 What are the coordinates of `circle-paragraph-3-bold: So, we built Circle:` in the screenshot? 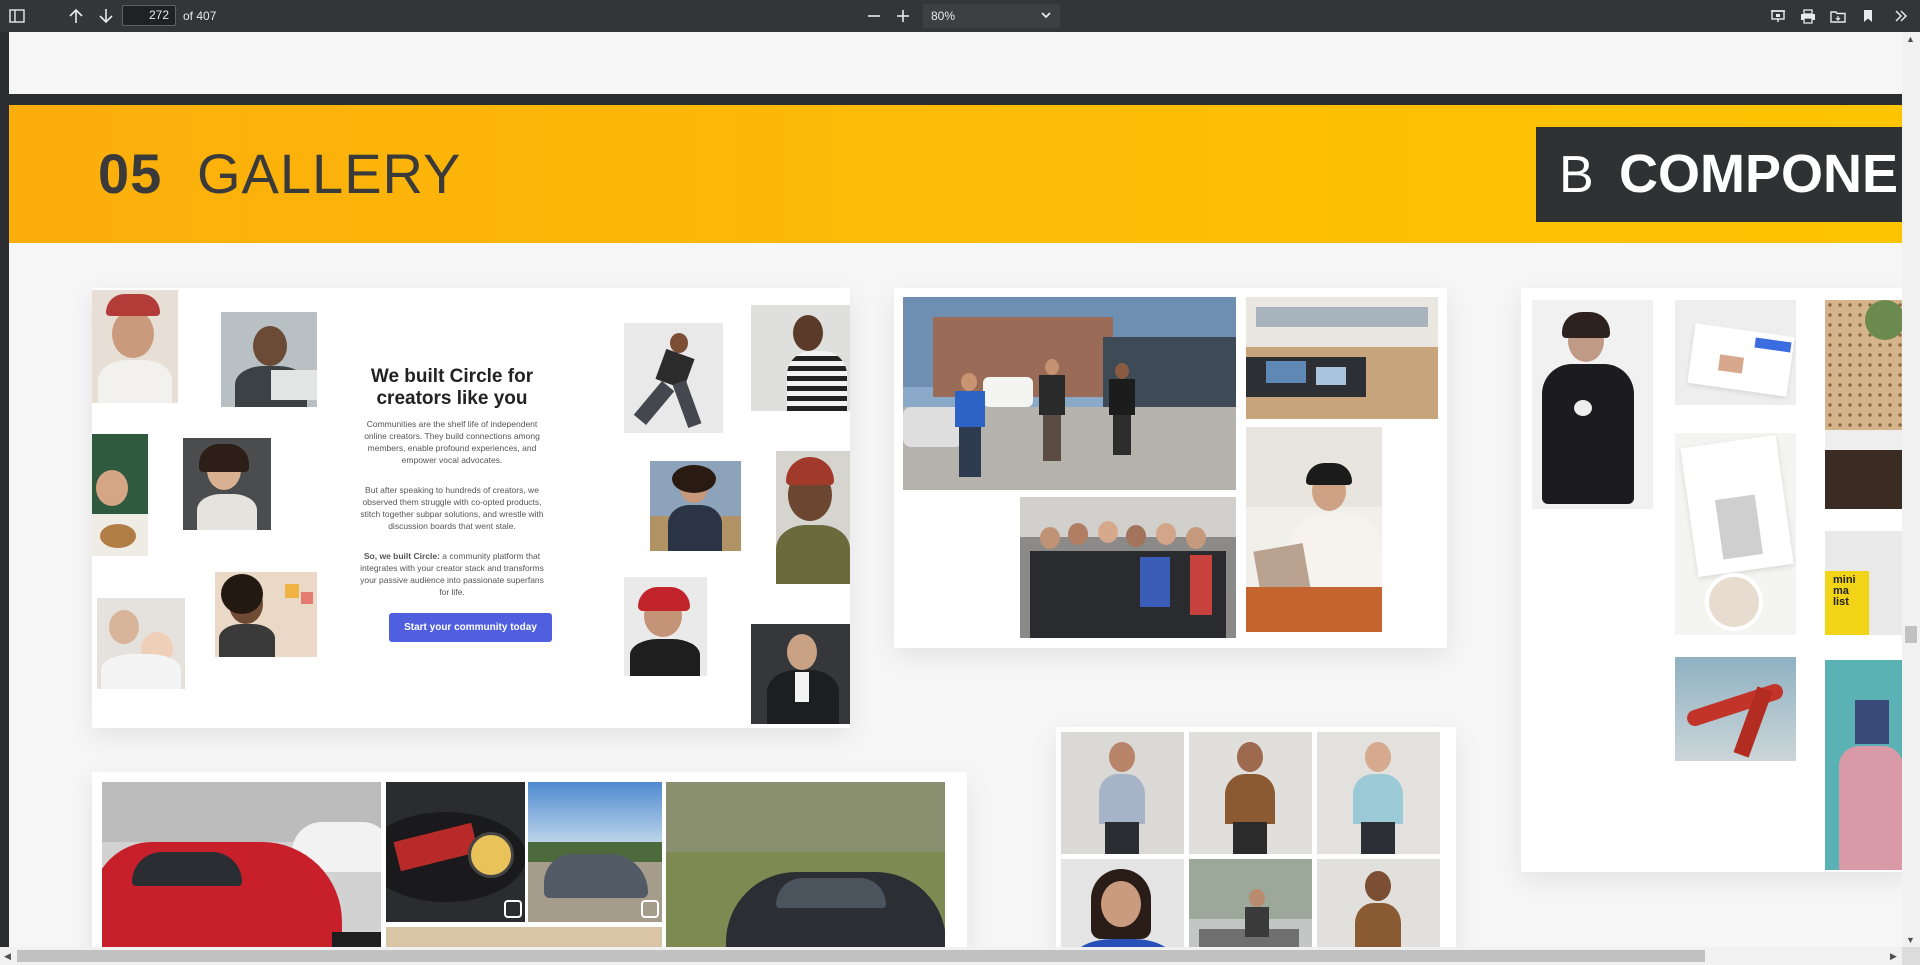 It's located at (401, 556).